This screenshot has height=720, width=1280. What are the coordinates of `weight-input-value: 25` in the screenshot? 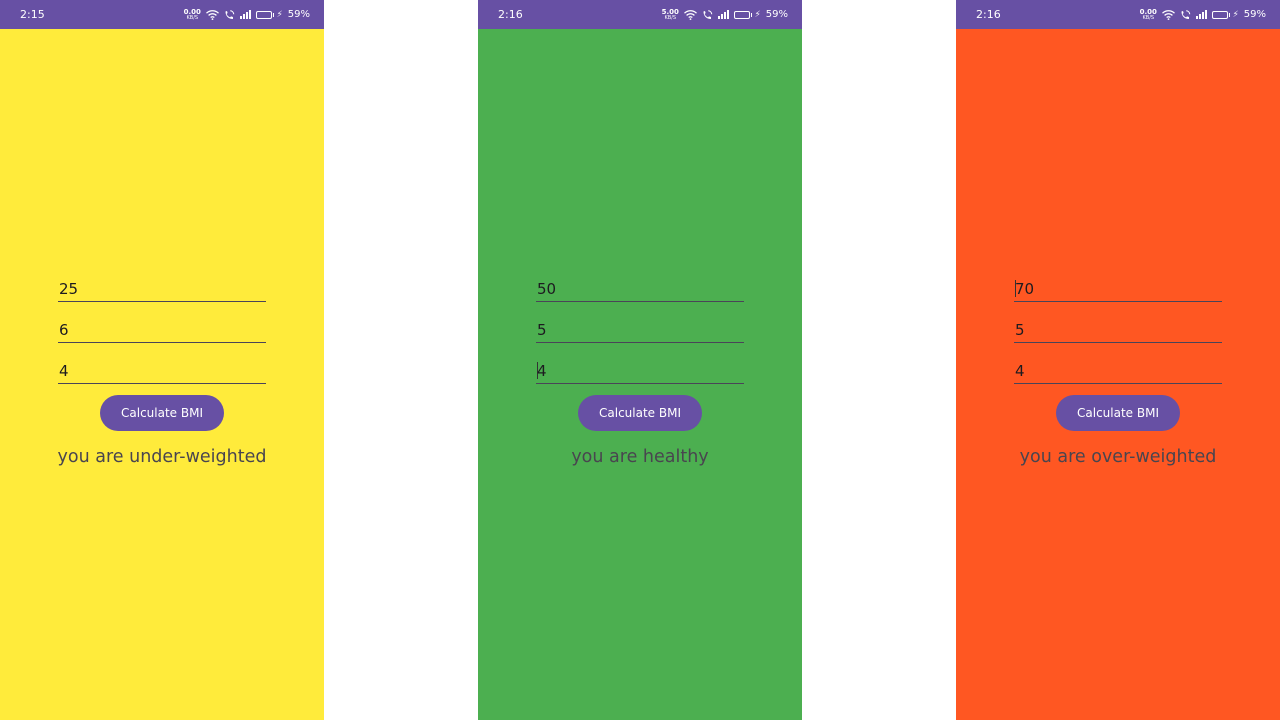 It's located at (69, 289).